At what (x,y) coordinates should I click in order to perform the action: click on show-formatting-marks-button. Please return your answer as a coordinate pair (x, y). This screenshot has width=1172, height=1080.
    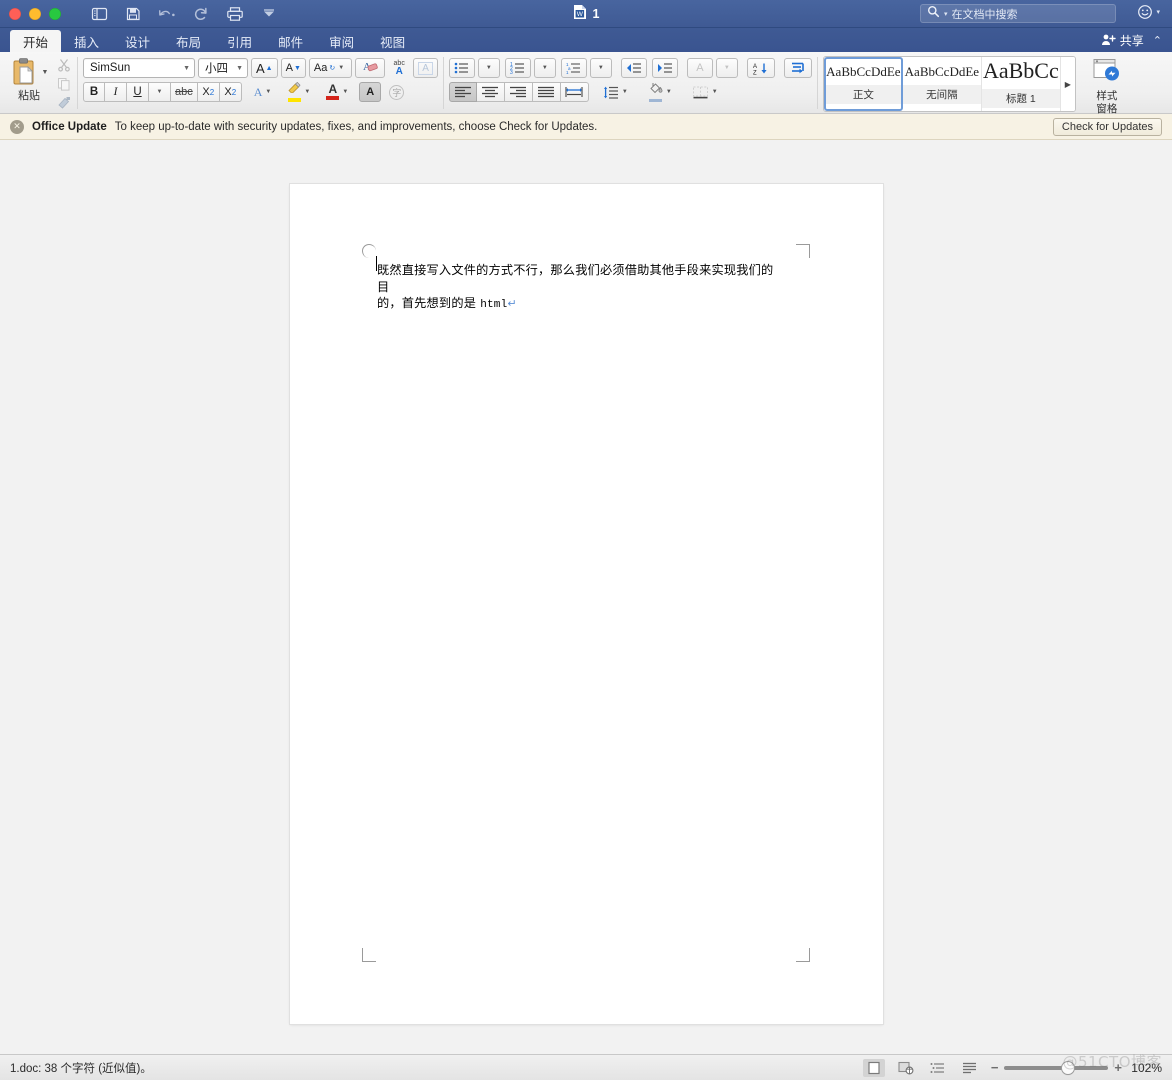
    Looking at the image, I should click on (797, 68).